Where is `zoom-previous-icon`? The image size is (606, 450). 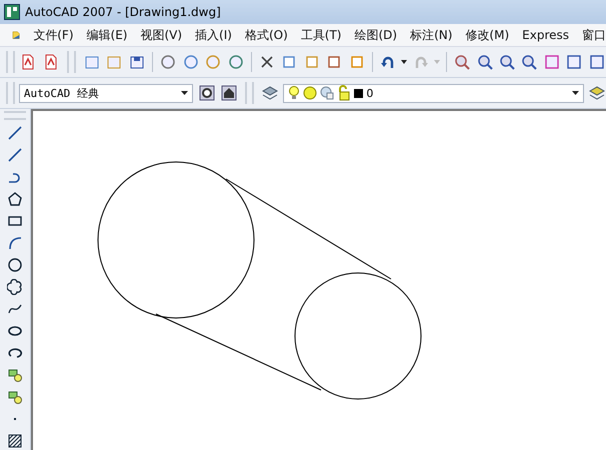 zoom-previous-icon is located at coordinates (529, 62).